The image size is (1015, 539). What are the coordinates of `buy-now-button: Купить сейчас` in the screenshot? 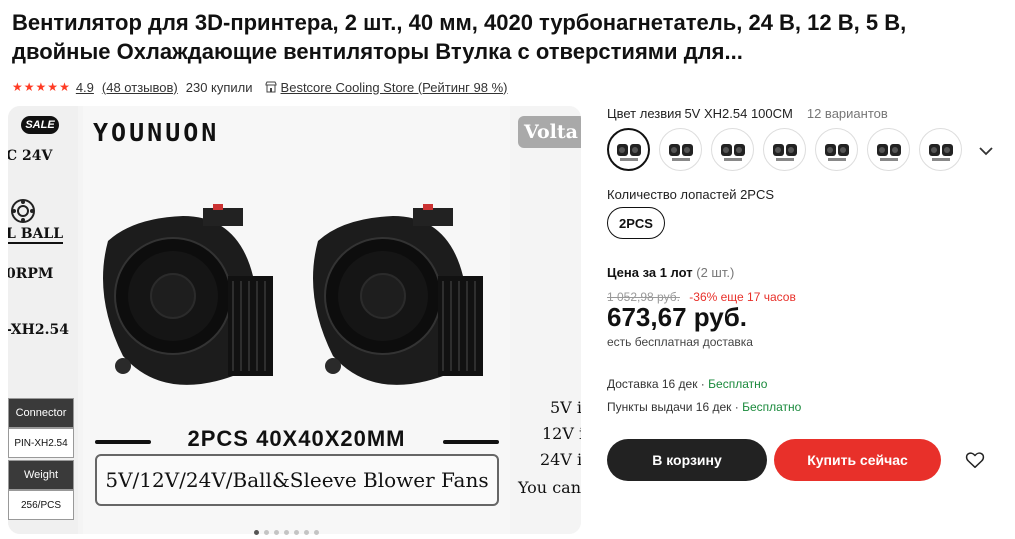 It's located at (857, 460).